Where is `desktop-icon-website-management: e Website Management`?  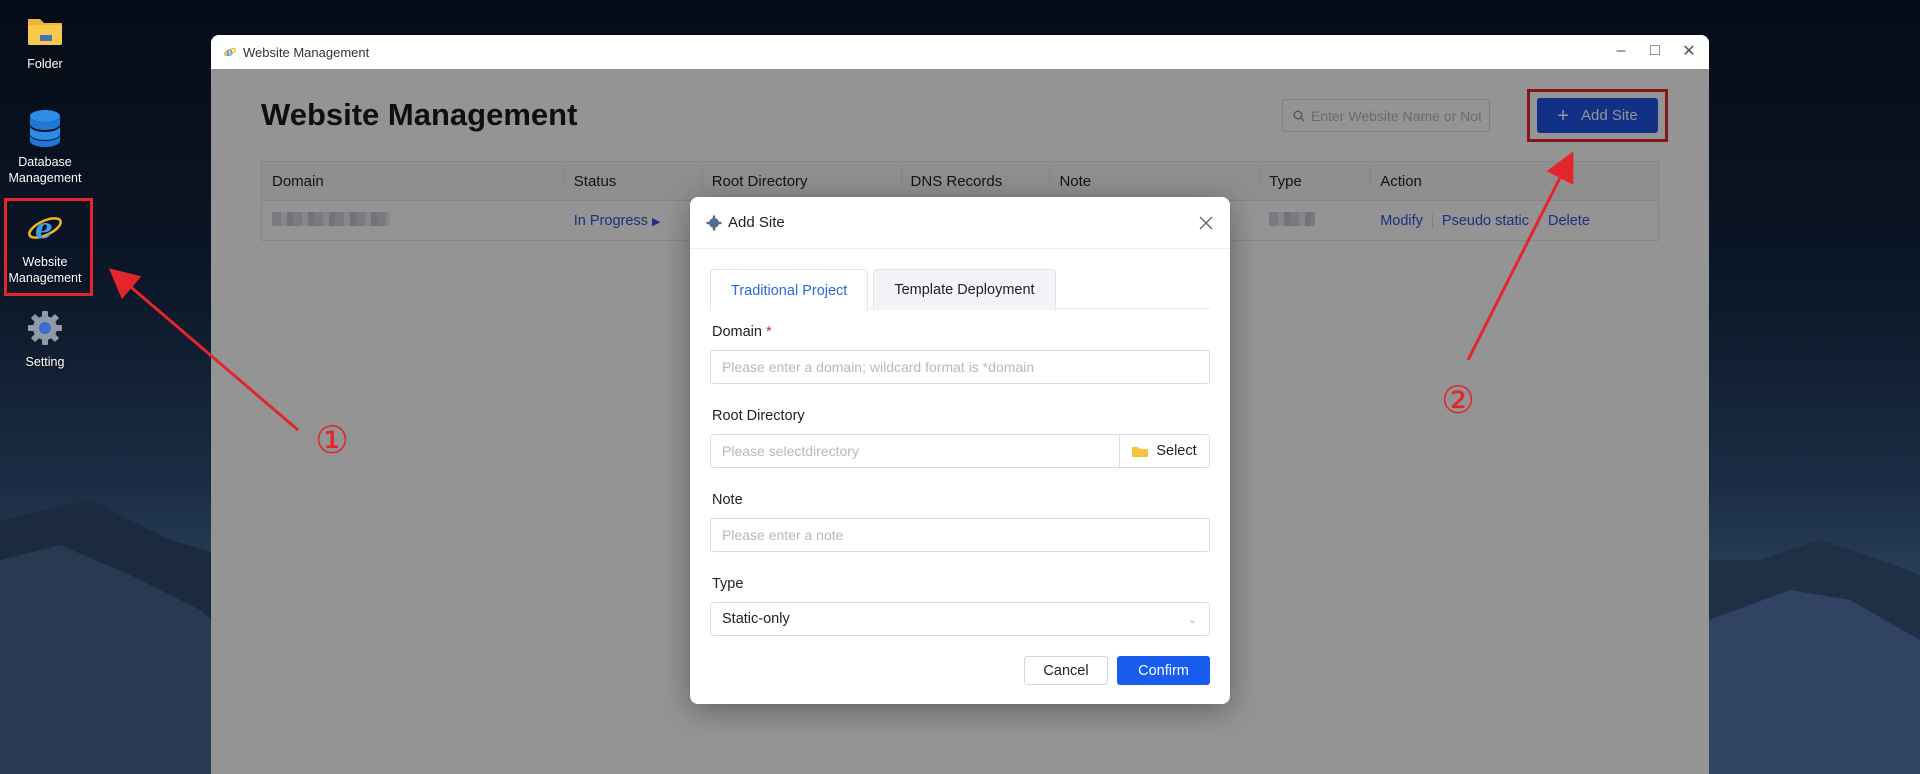 desktop-icon-website-management: e Website Management is located at coordinates (45, 247).